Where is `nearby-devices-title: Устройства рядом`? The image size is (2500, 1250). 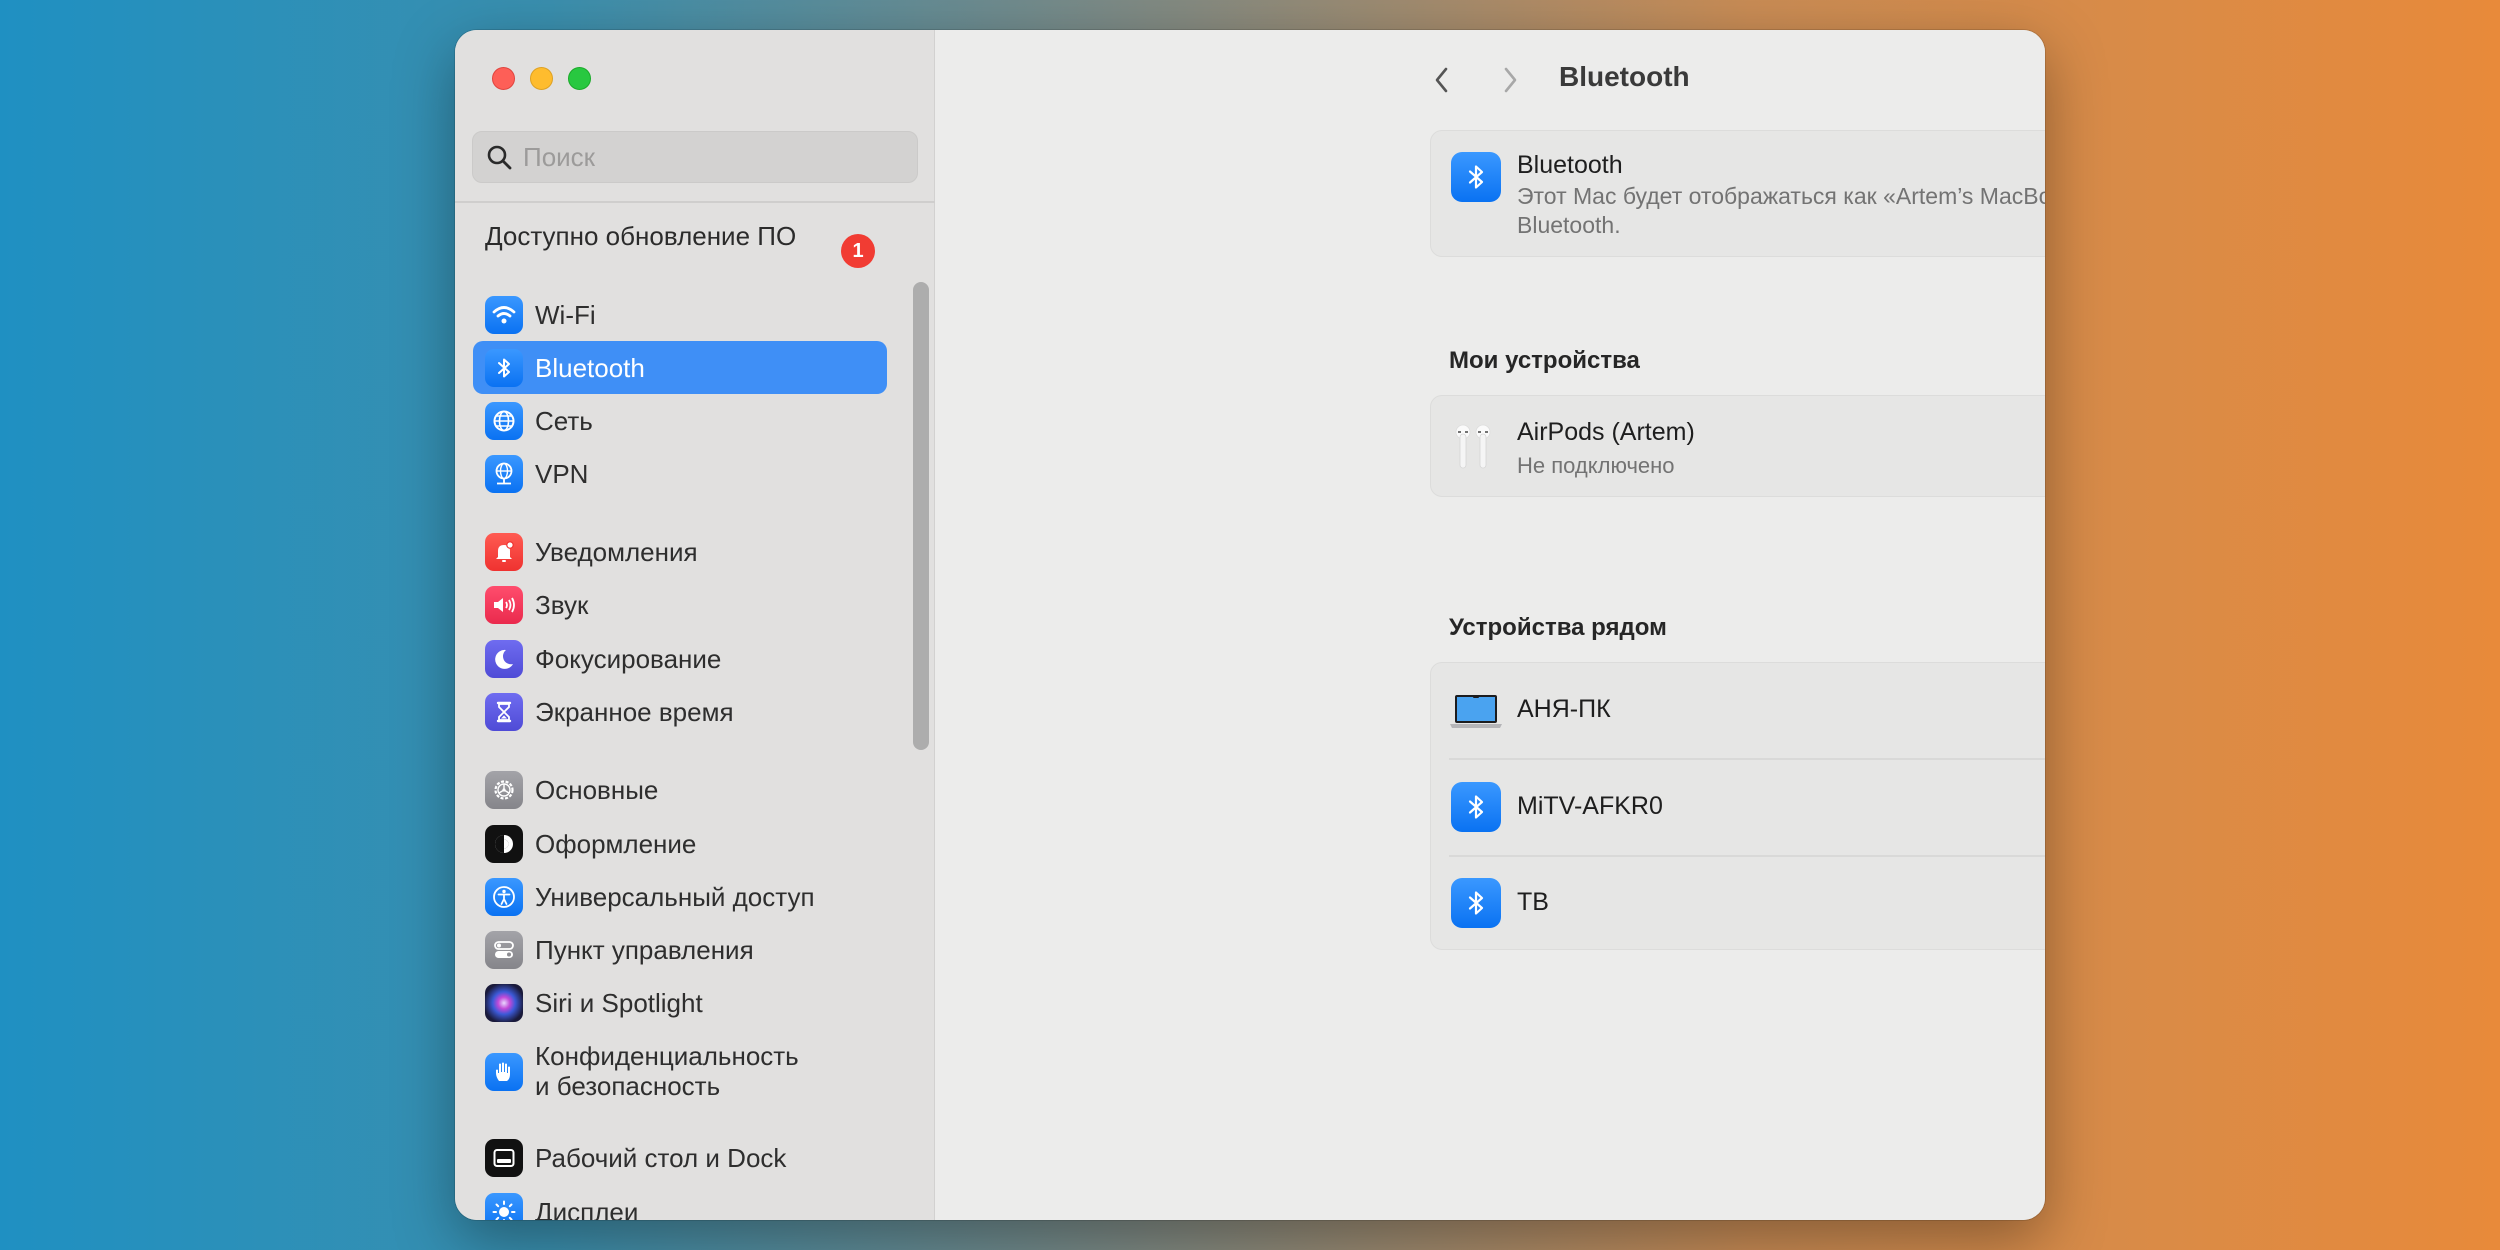
nearby-devices-title: Устройства рядом is located at coordinates (1558, 627).